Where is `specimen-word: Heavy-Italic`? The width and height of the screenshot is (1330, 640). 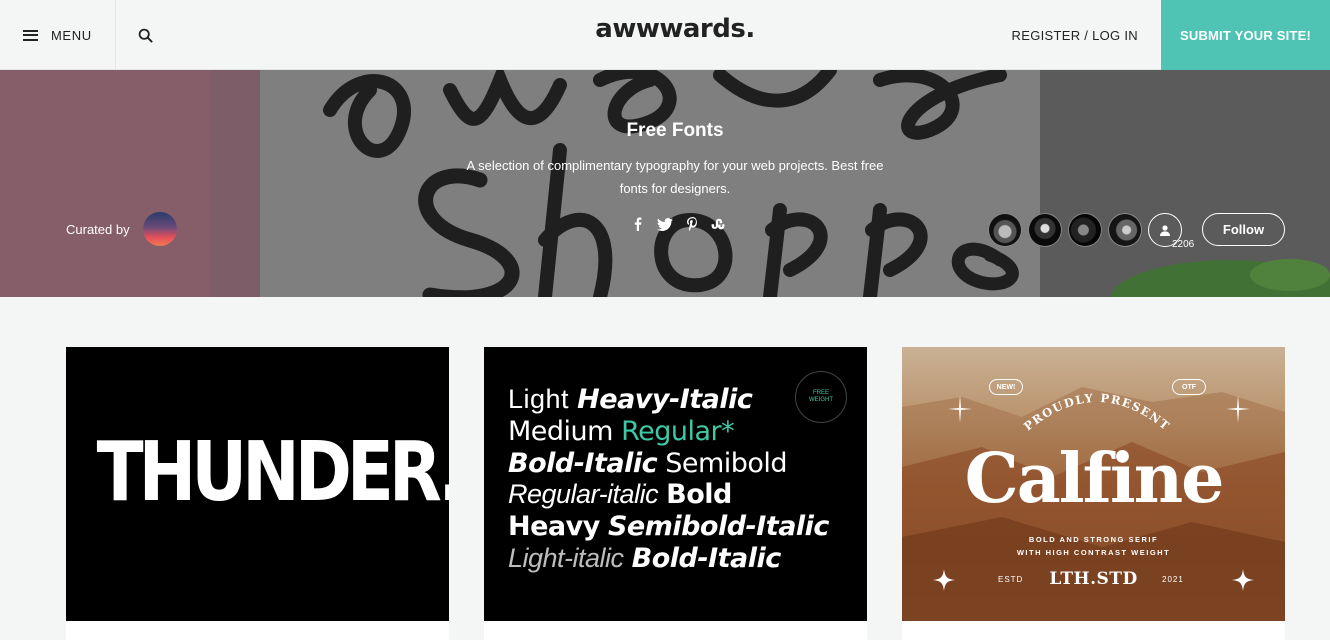 specimen-word: Heavy-Italic is located at coordinates (665, 399).